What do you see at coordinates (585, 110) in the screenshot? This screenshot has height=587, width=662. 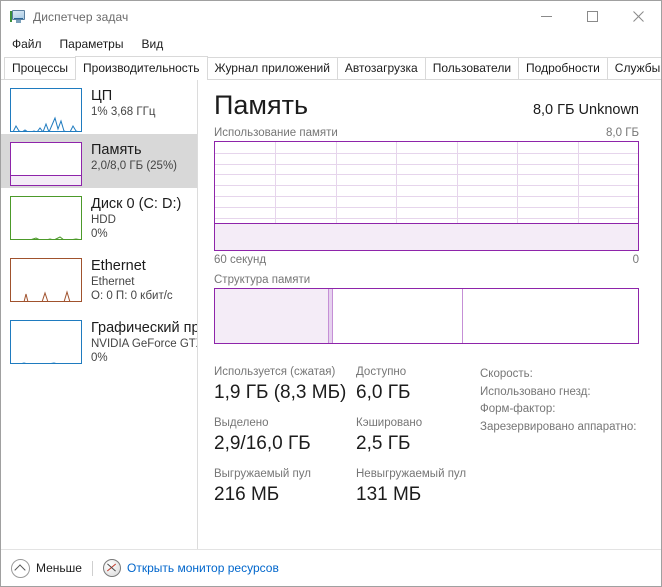 I see `memory-total-spec: 8,0 ГБ Unknown` at bounding box center [585, 110].